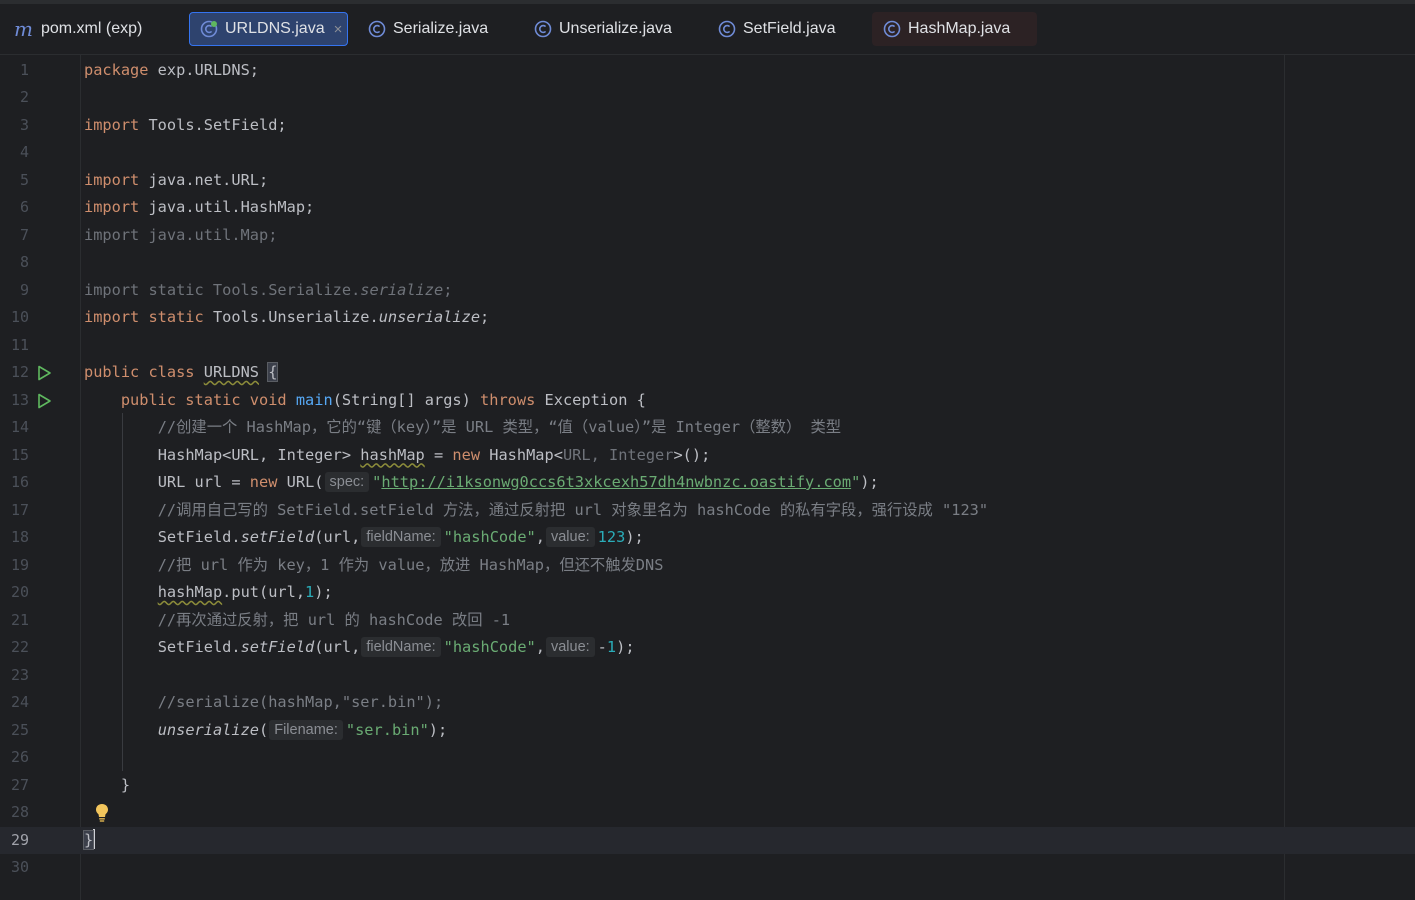 The width and height of the screenshot is (1415, 900). What do you see at coordinates (707, 208) in the screenshot?
I see `code-line-6: 6 import java.util.HashMap;` at bounding box center [707, 208].